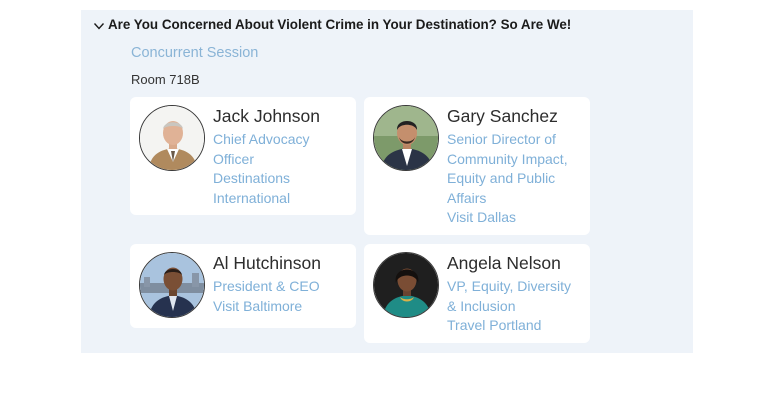 The height and width of the screenshot is (400, 770). I want to click on speaker-name: Jack Johnson, so click(266, 116).